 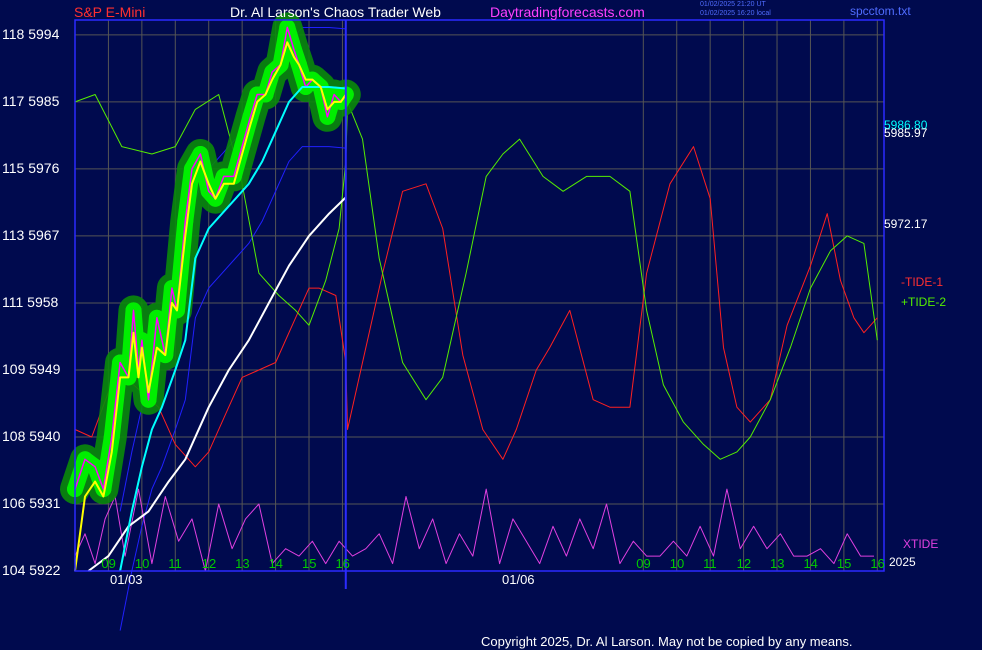 I want to click on y-tick-label: 113 5967, so click(x=31, y=234).